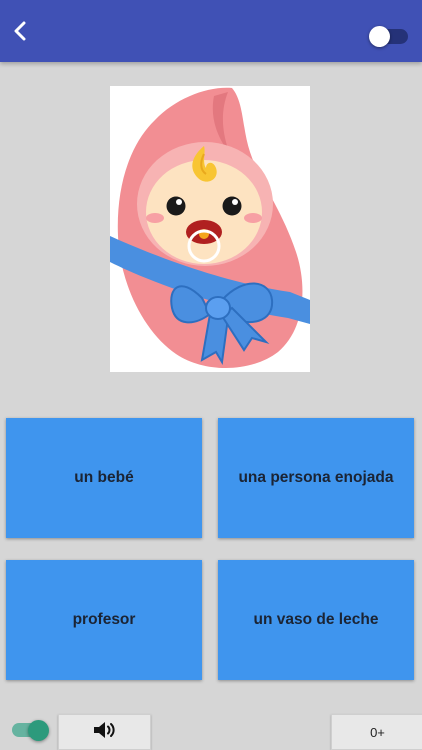 This screenshot has width=422, height=750. I want to click on score-button: 0+, so click(376, 732).